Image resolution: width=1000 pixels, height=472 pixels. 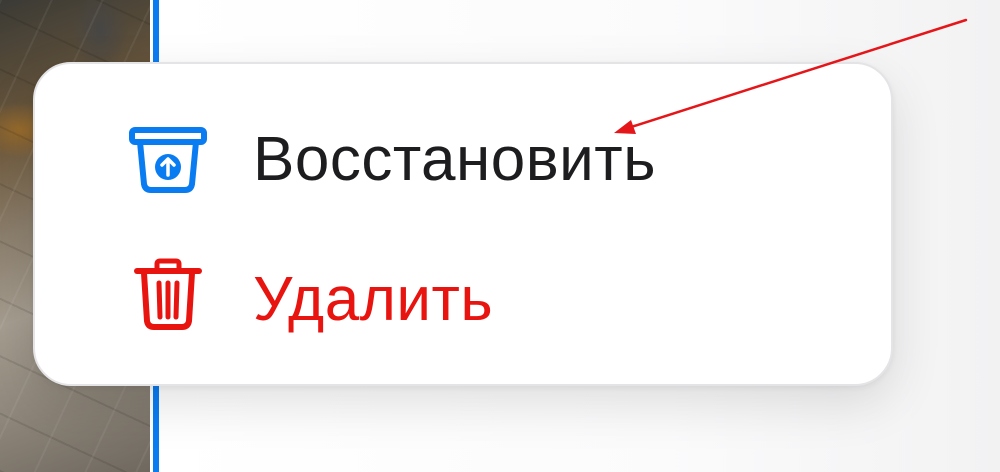 I want to click on menu-item-restore-label: Восстановить, so click(x=455, y=159).